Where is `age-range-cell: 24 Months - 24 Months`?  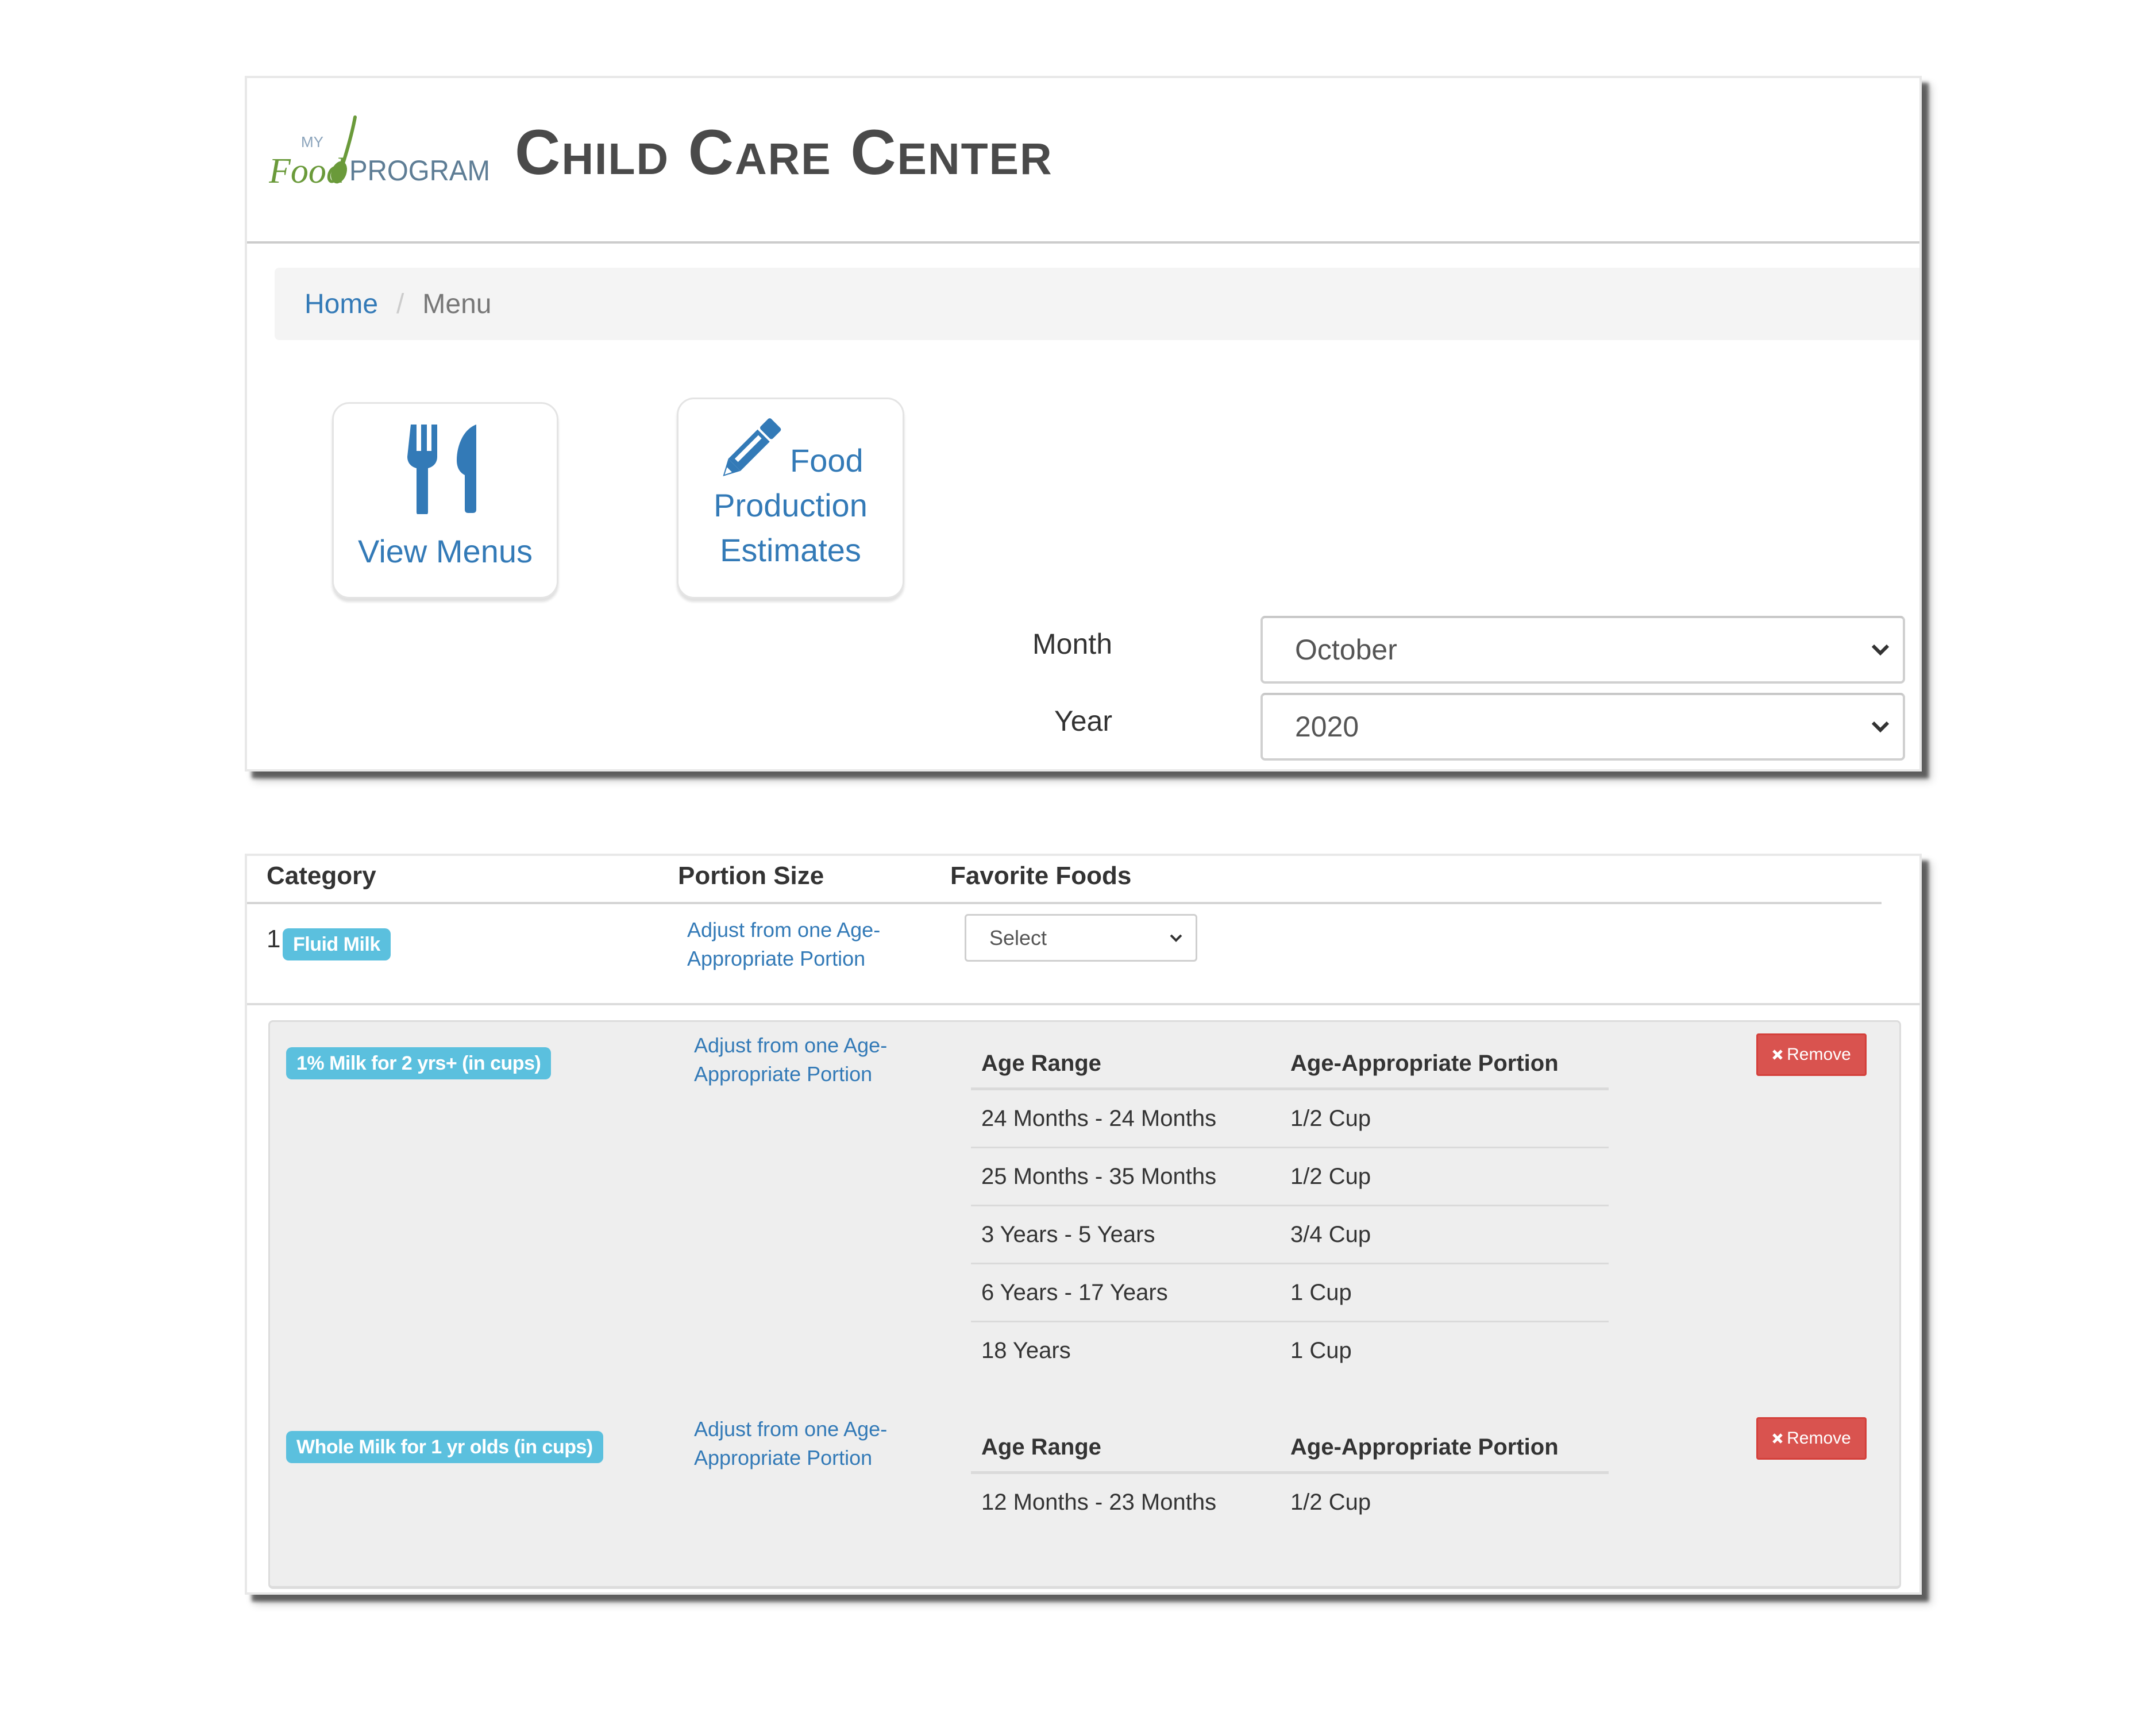
age-range-cell: 24 Months - 24 Months is located at coordinates (1099, 1118).